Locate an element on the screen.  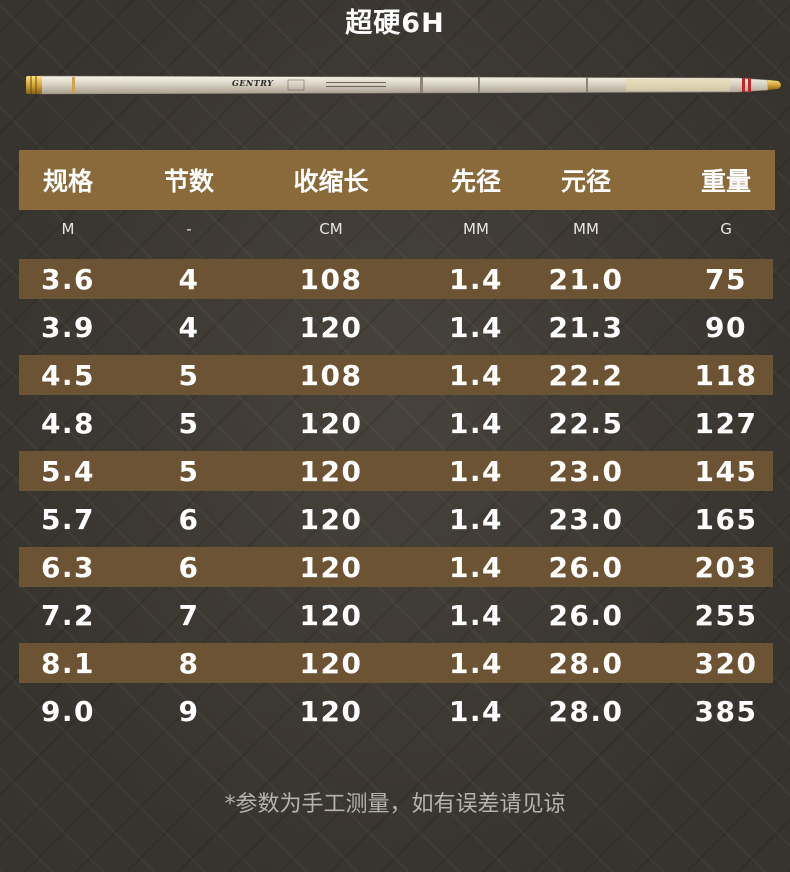
table-cell: 127 is located at coordinates (726, 423).